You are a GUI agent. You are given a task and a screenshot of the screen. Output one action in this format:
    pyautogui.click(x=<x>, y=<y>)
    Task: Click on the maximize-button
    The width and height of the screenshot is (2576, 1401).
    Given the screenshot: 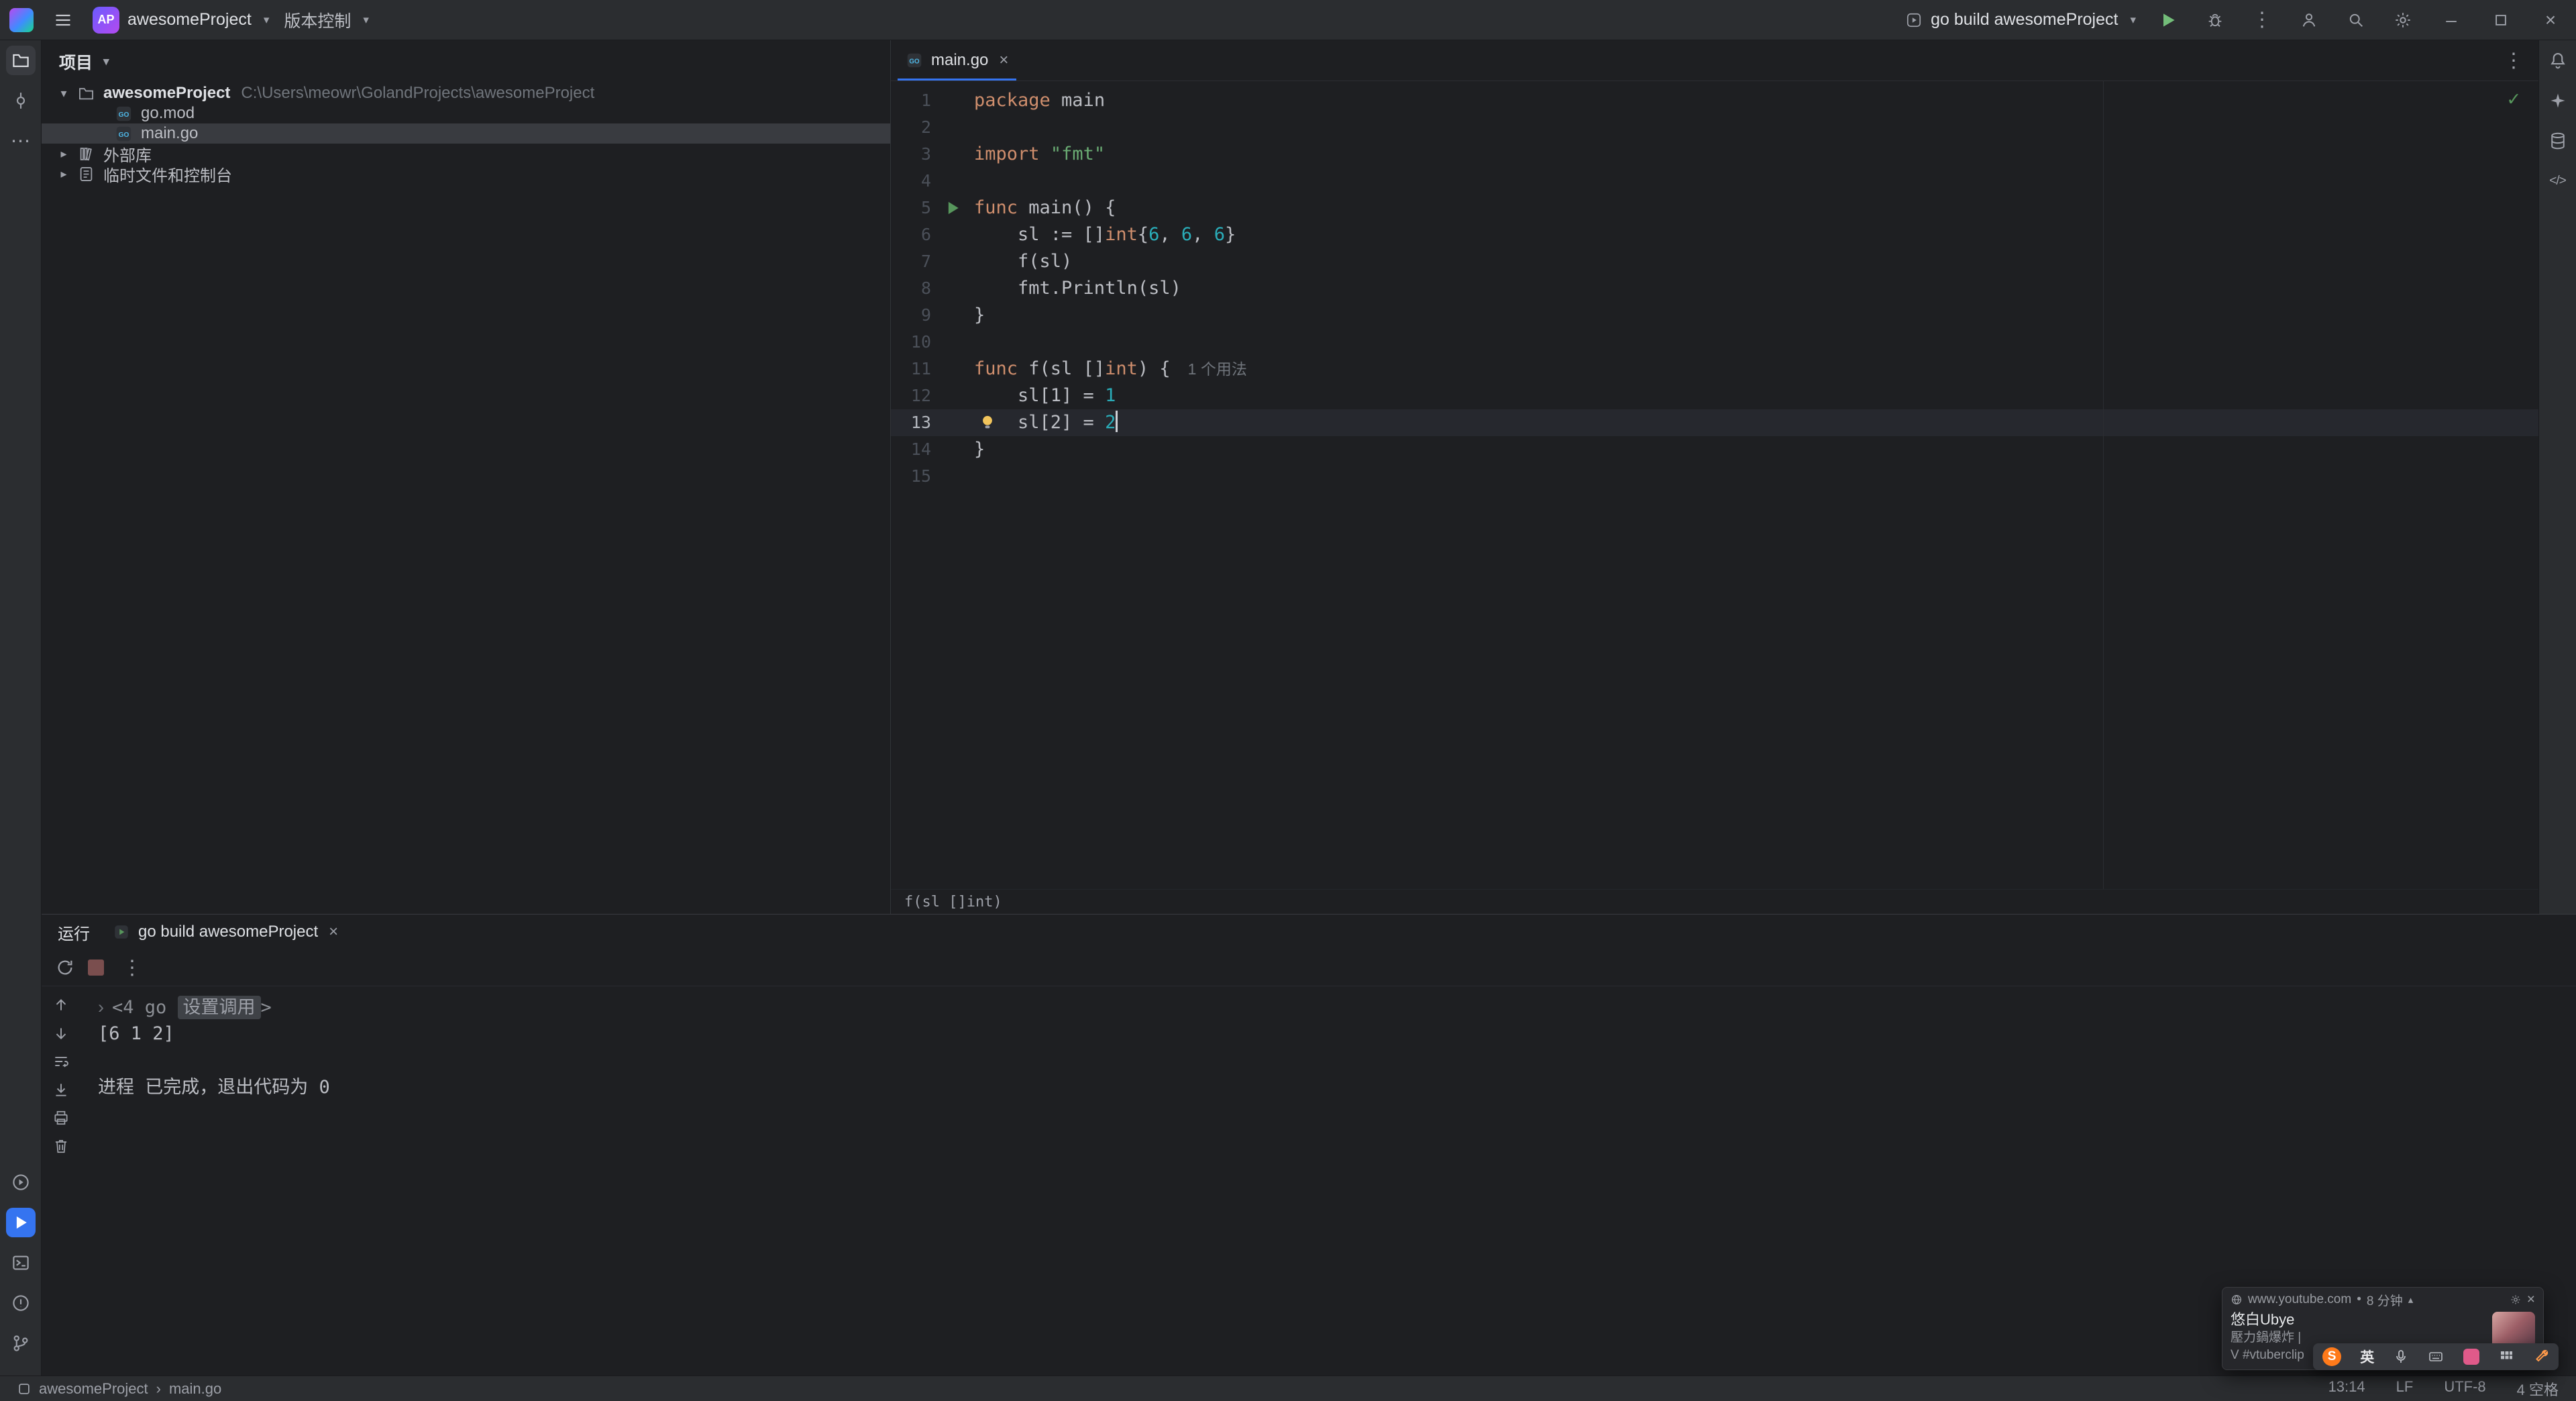 What is the action you would take?
    pyautogui.click(x=2501, y=20)
    